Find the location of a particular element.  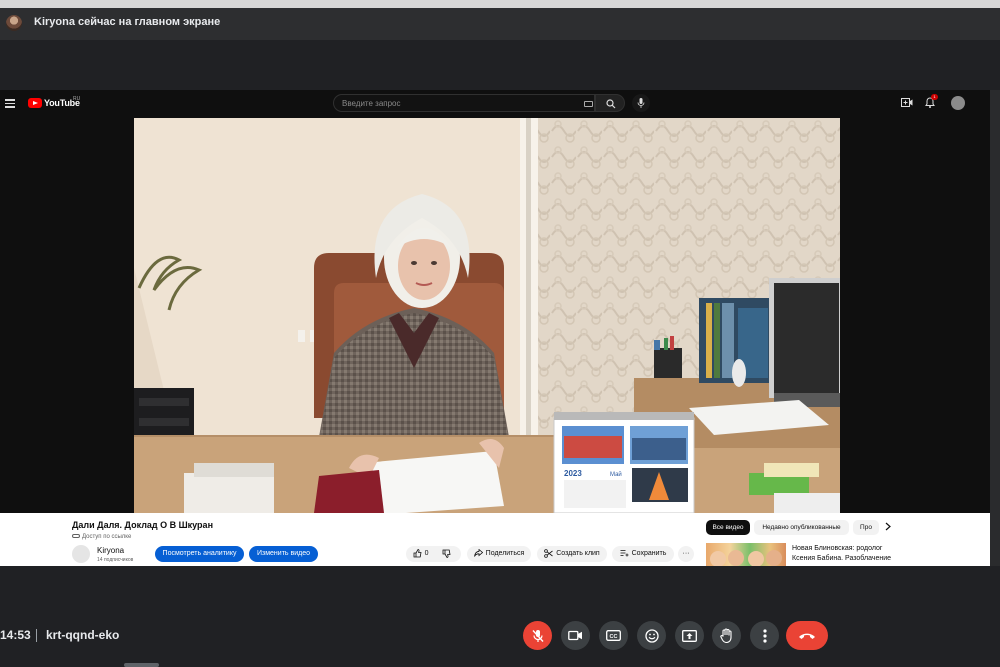

clip-button: Создать клип is located at coordinates (572, 554).